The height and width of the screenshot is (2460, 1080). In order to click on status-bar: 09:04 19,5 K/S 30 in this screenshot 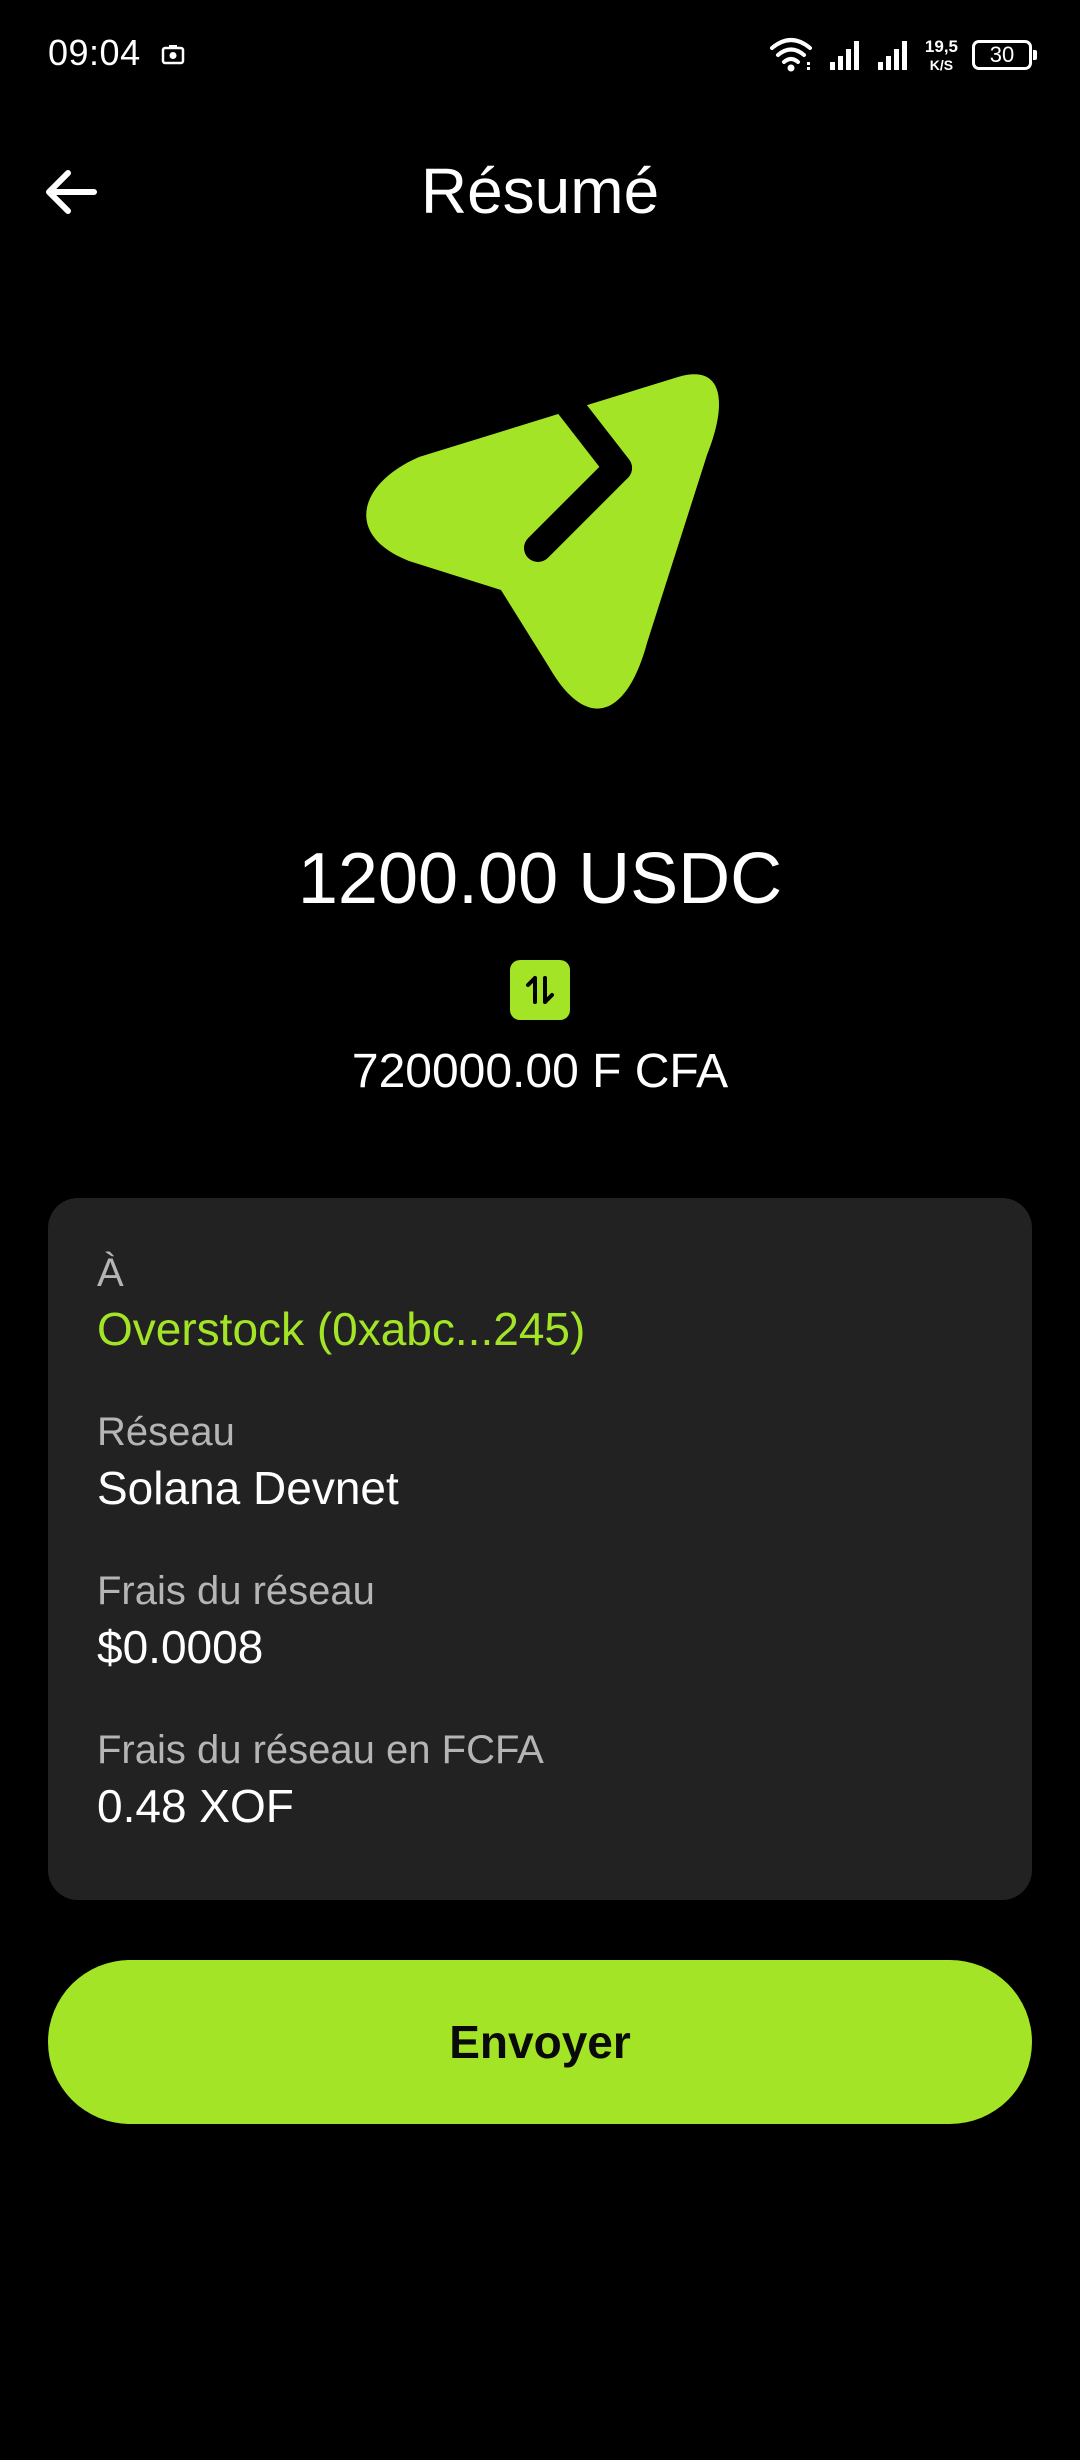, I will do `click(540, 55)`.